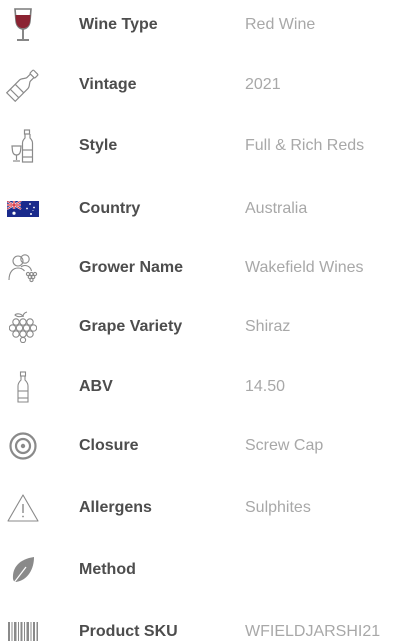 This screenshot has width=394, height=641. What do you see at coordinates (23, 85) in the screenshot?
I see `wine-bottle-icon` at bounding box center [23, 85].